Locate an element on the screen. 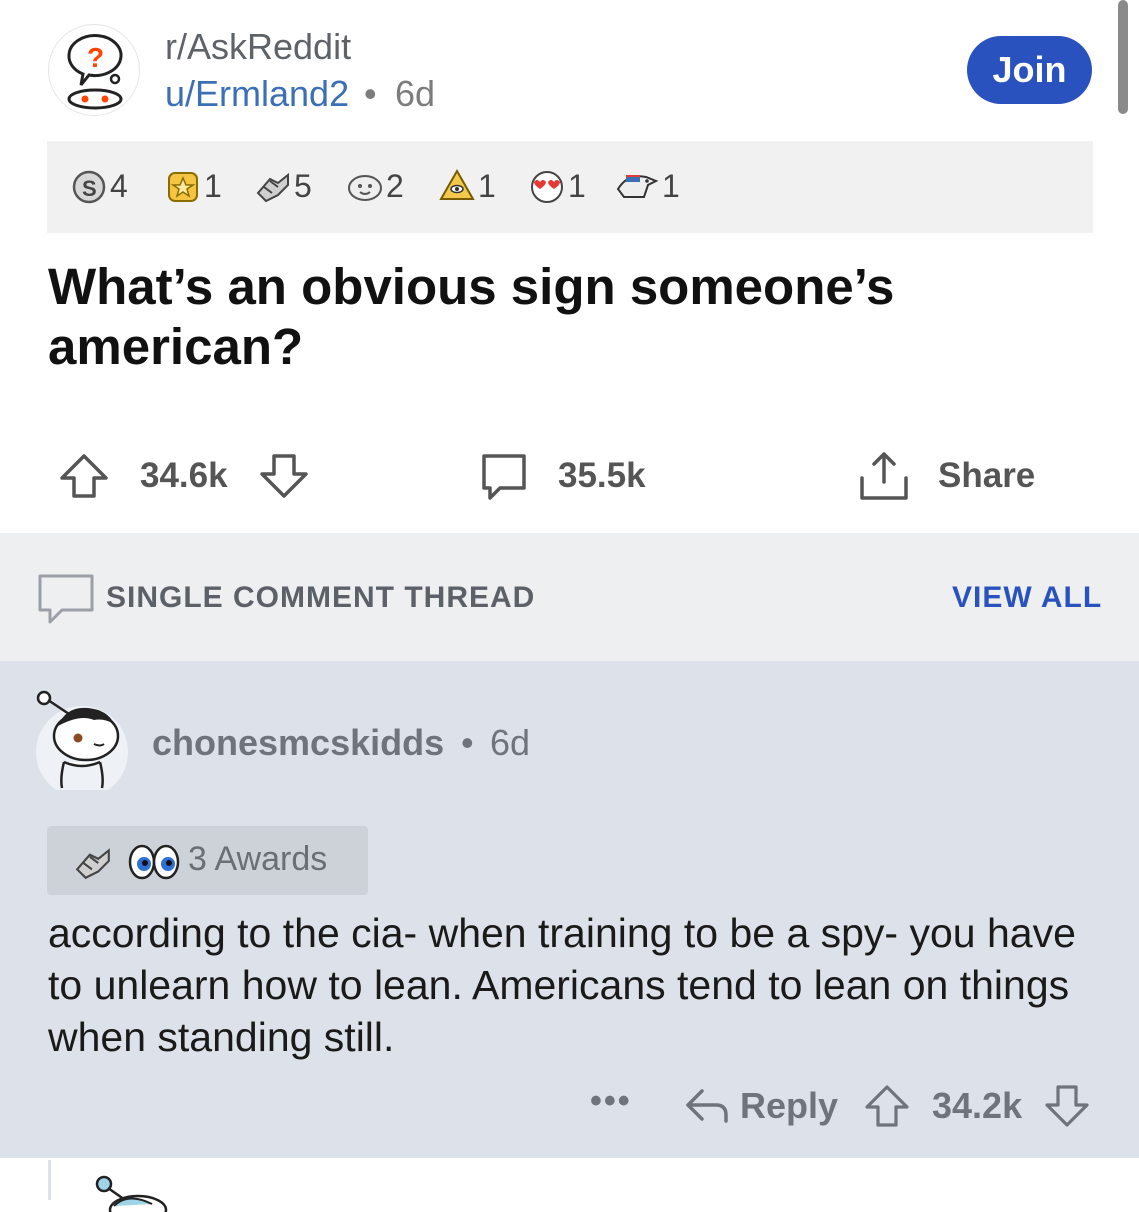 The height and width of the screenshot is (1212, 1139). silver-award-icon: S is located at coordinates (89, 187).